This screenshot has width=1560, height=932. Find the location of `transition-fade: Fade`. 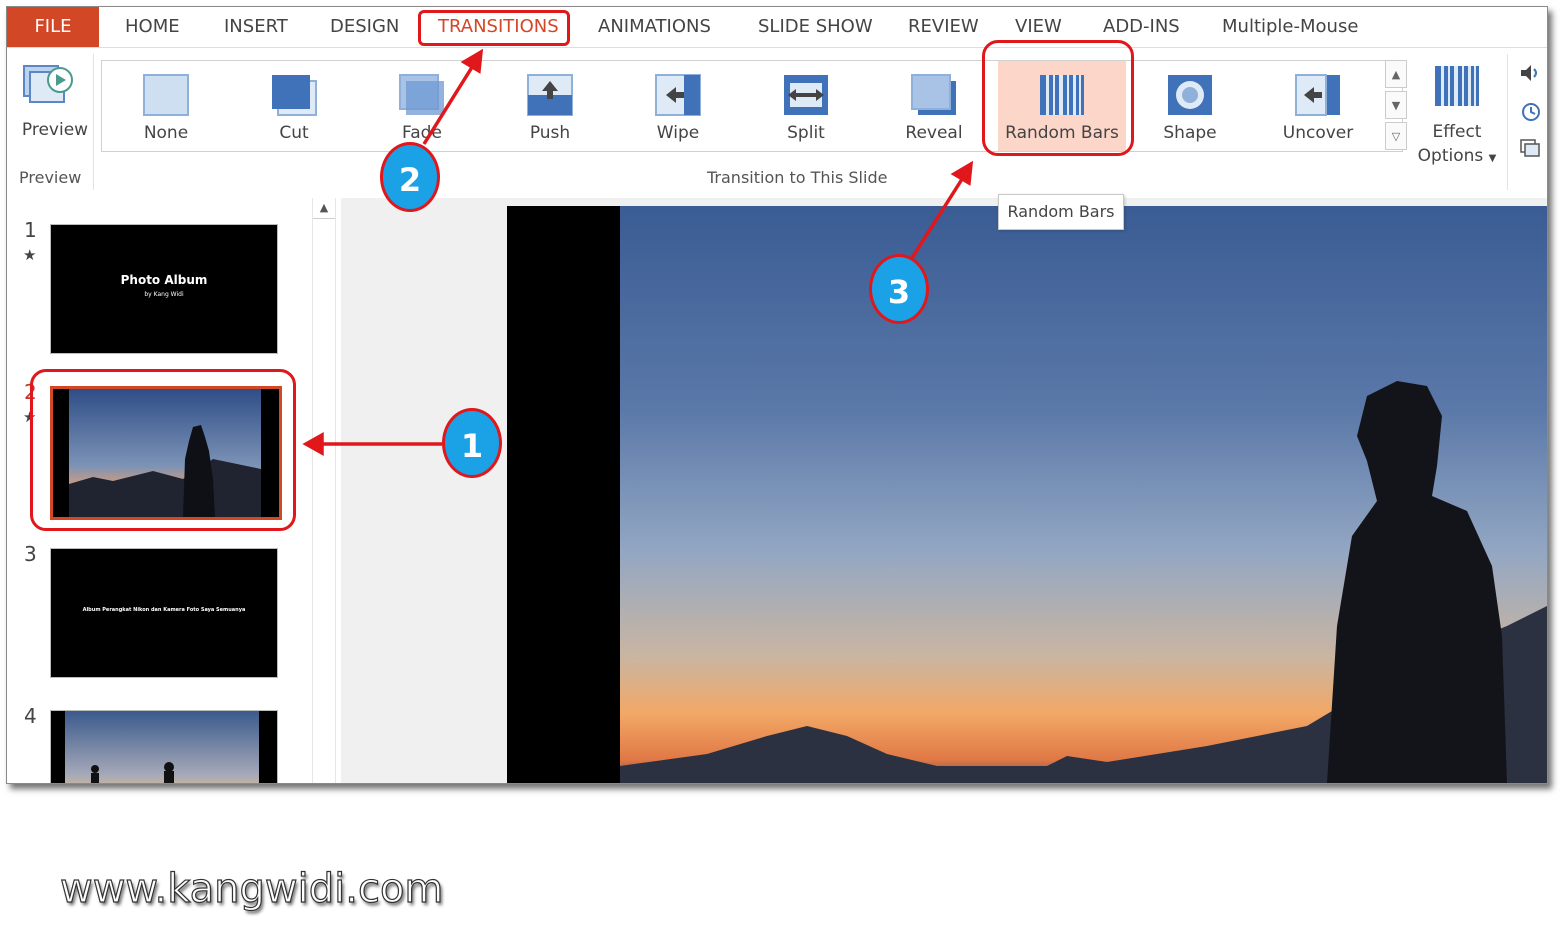

transition-fade: Fade is located at coordinates (422, 106).